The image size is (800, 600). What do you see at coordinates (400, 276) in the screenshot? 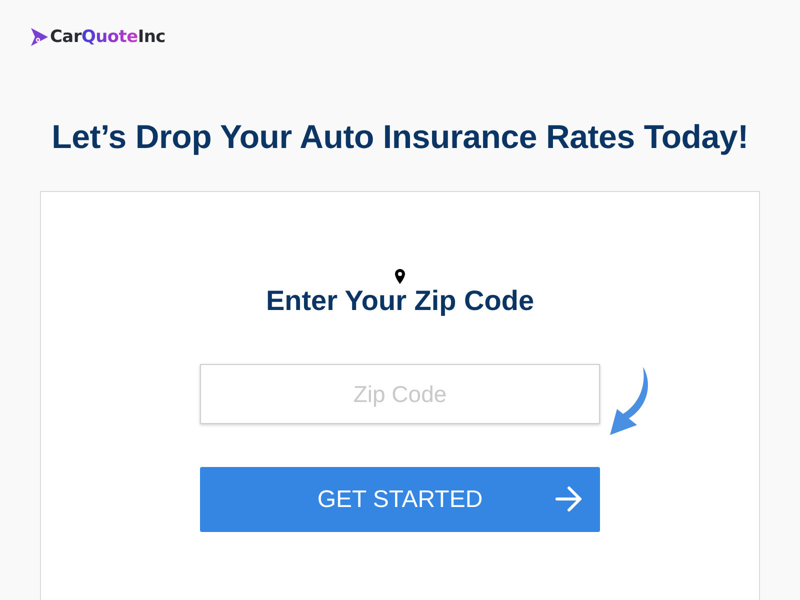
I see `map-pin-icon` at bounding box center [400, 276].